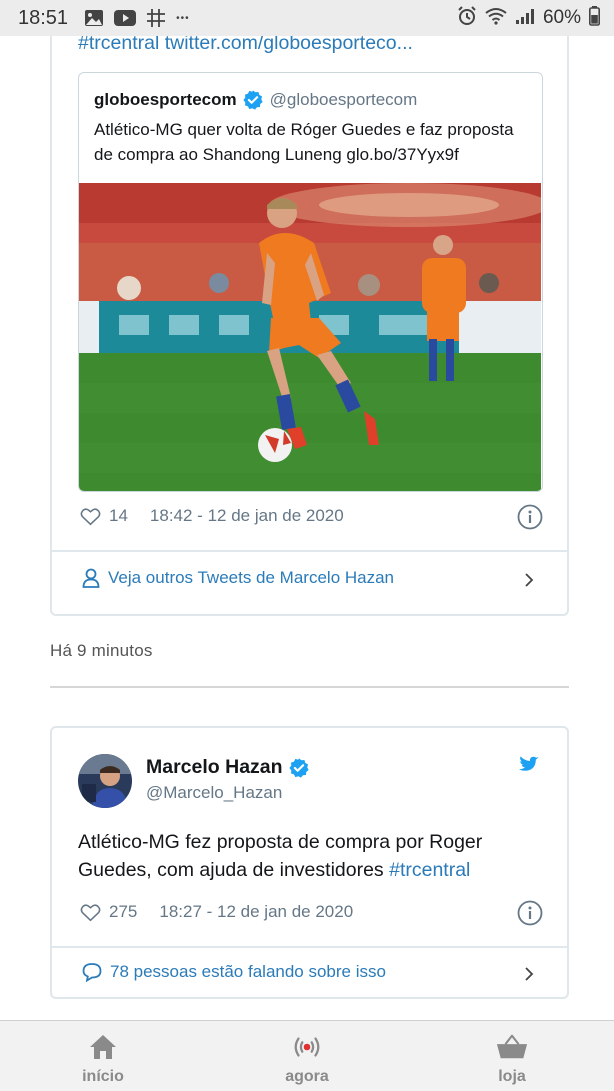  What do you see at coordinates (94, 18) in the screenshot?
I see `gallery-icon` at bounding box center [94, 18].